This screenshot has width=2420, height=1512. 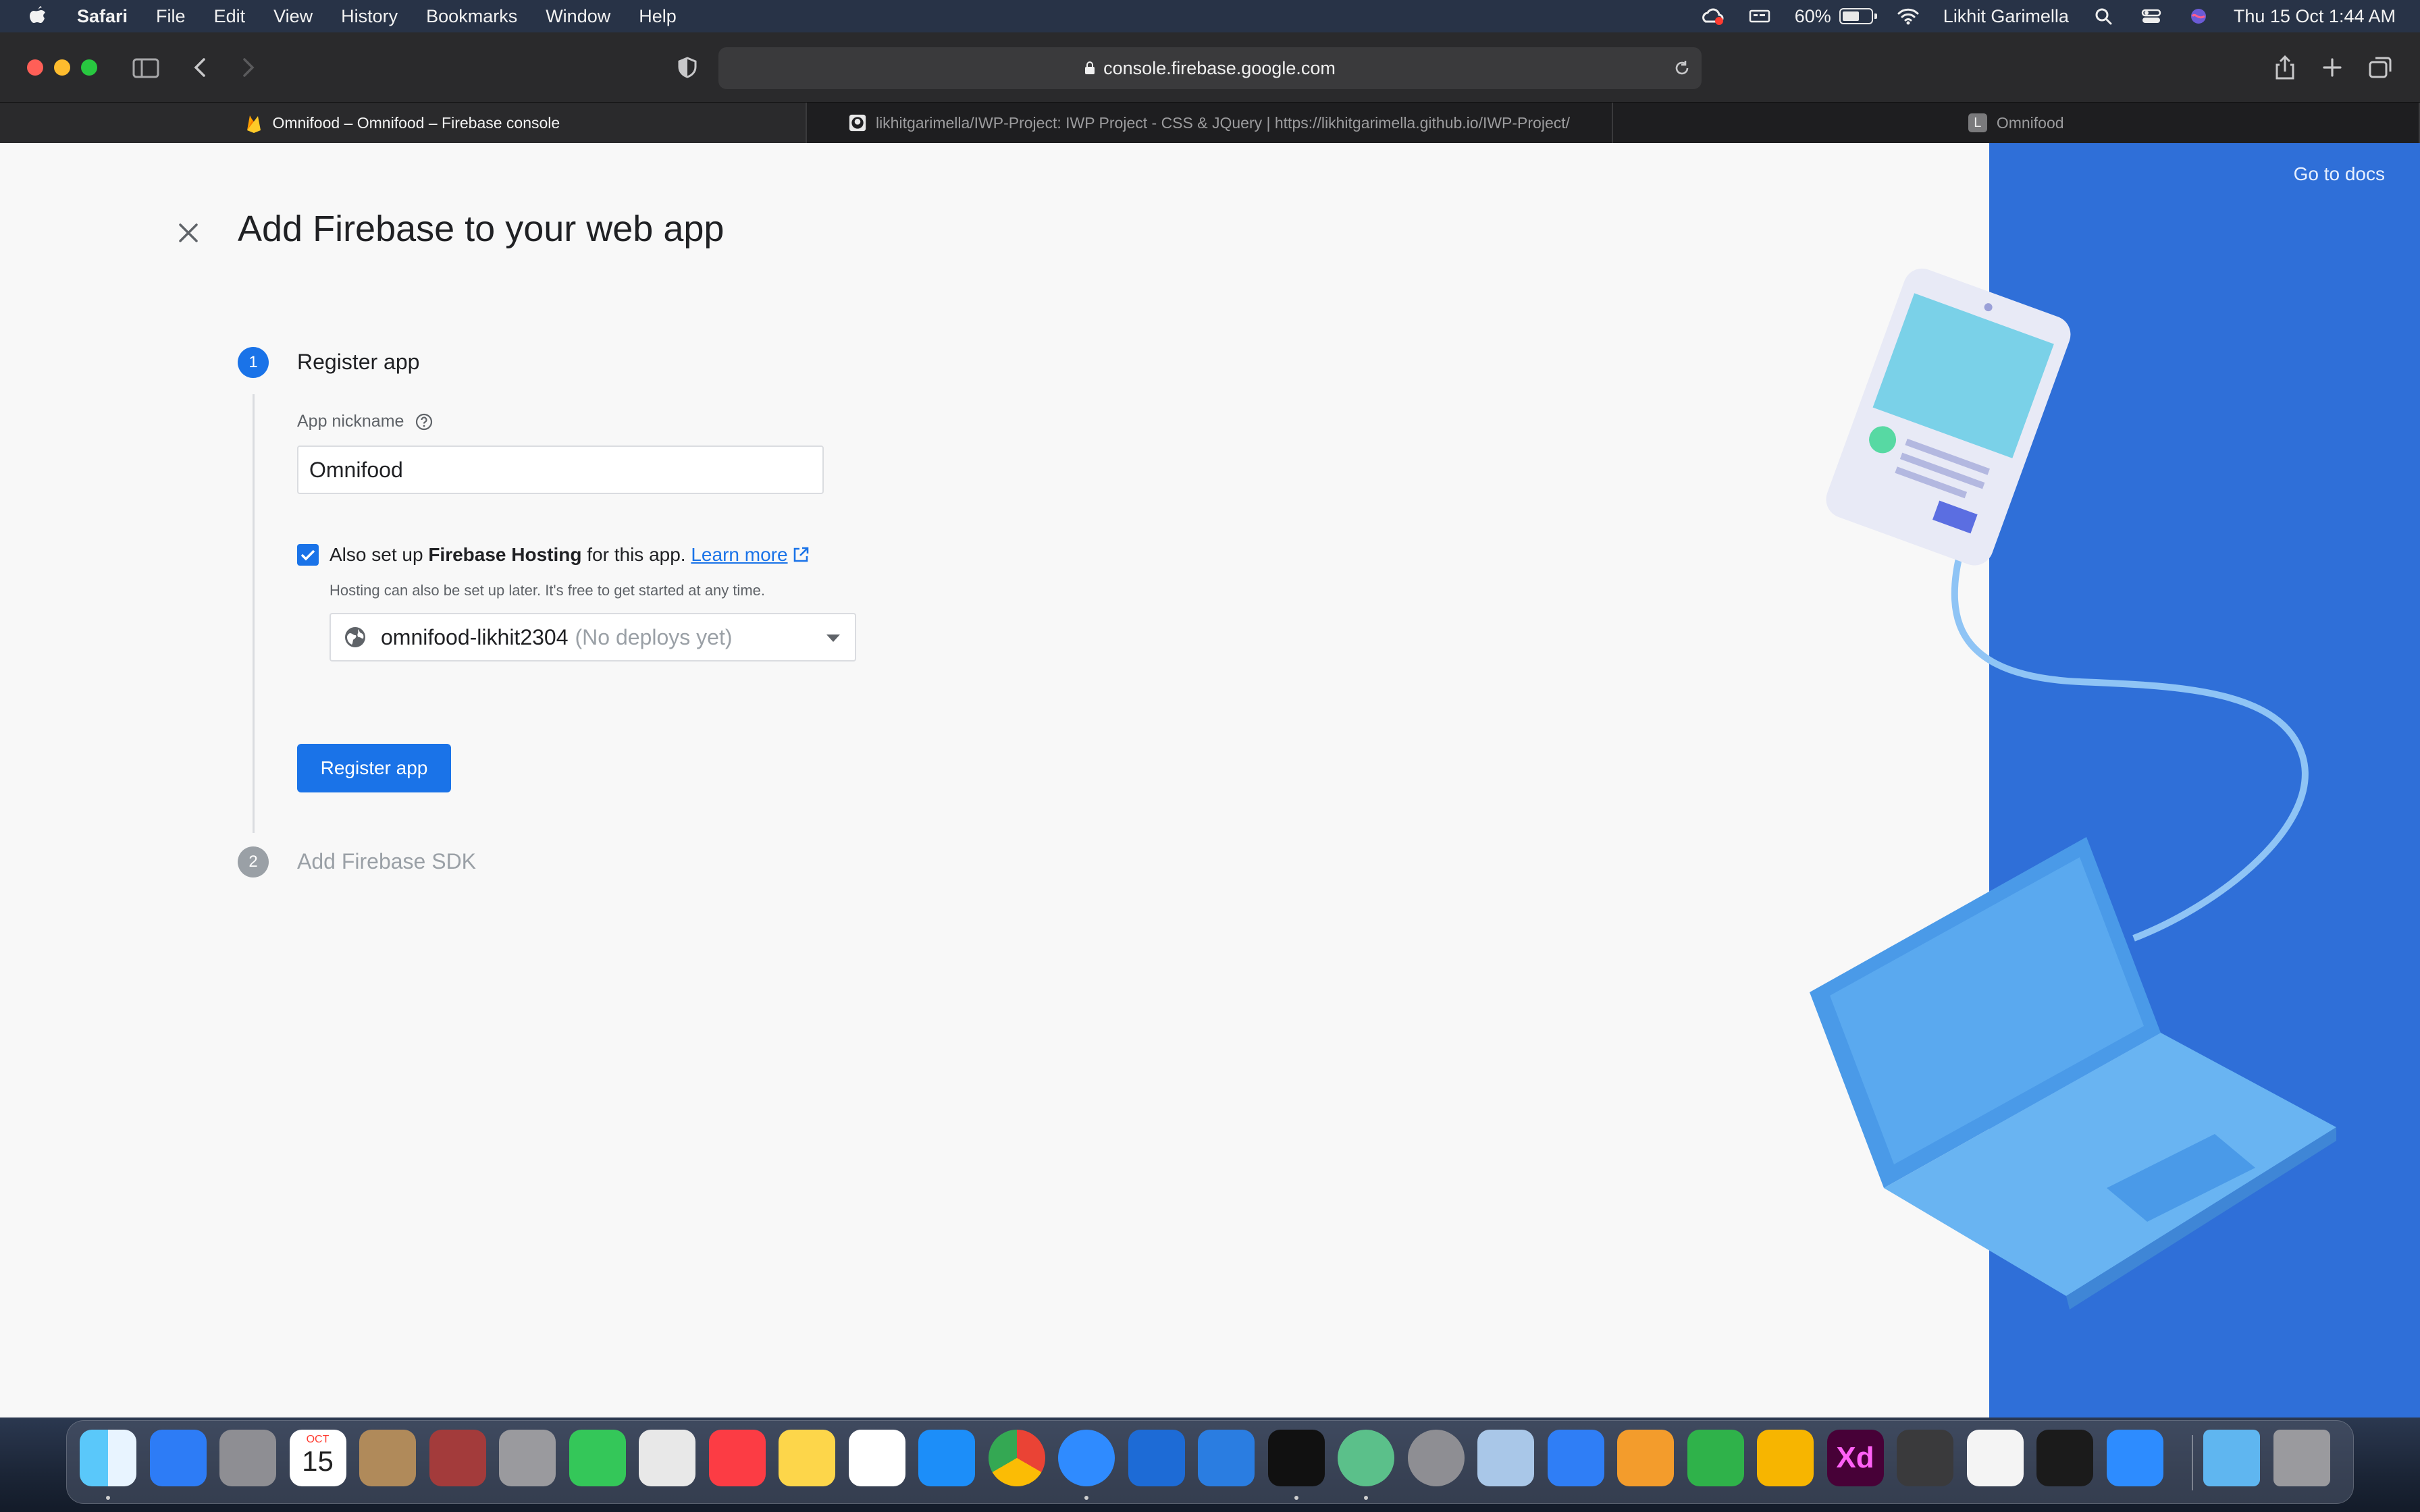 What do you see at coordinates (35, 67) in the screenshot?
I see `close-window-button` at bounding box center [35, 67].